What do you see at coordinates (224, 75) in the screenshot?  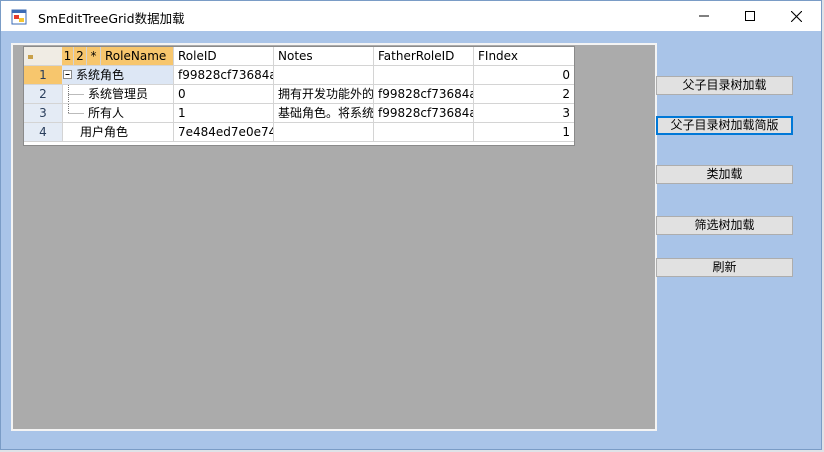 I see `roleid-cell: f99828cf73684a5` at bounding box center [224, 75].